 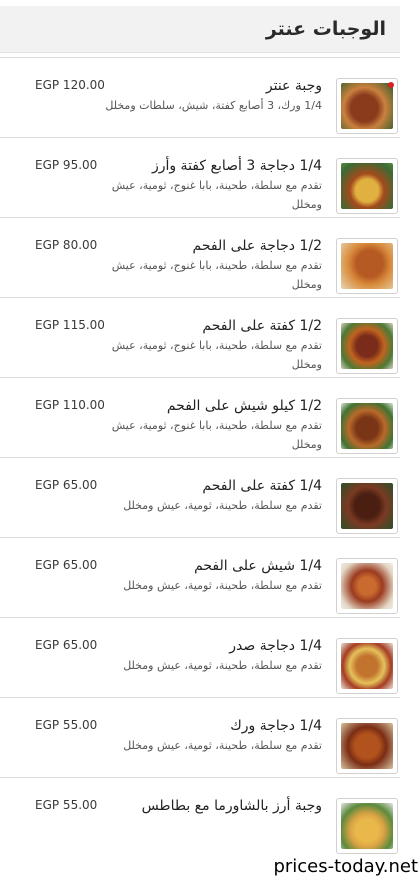 What do you see at coordinates (293, 86) in the screenshot?
I see `item-name: وجبة عنتر` at bounding box center [293, 86].